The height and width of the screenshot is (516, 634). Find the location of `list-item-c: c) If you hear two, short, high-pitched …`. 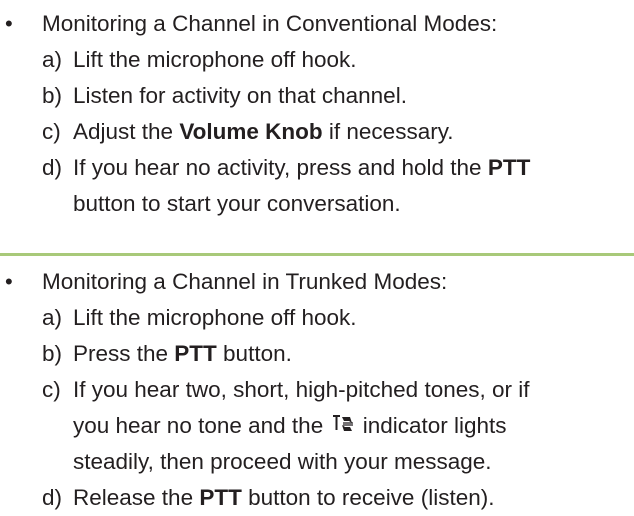

list-item-c: c) If you hear two, short, high-pitched … is located at coordinates (286, 425).